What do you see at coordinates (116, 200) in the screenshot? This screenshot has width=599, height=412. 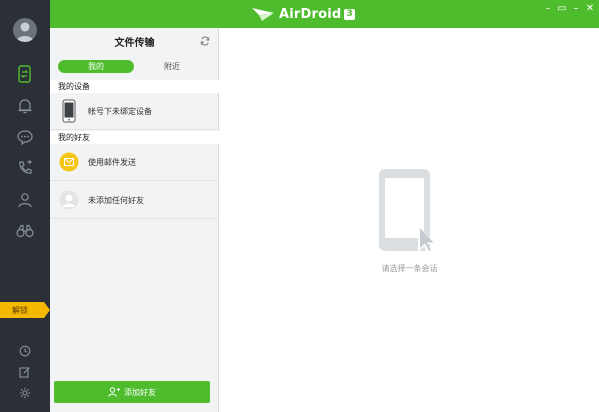 I see `friend-item-label: 未添加任何好友` at bounding box center [116, 200].